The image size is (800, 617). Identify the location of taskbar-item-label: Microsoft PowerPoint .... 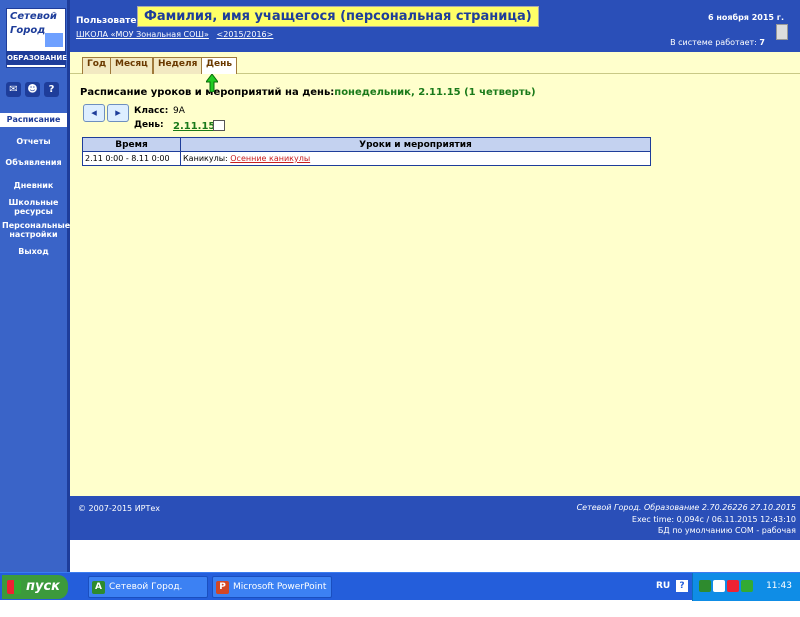
(280, 597).